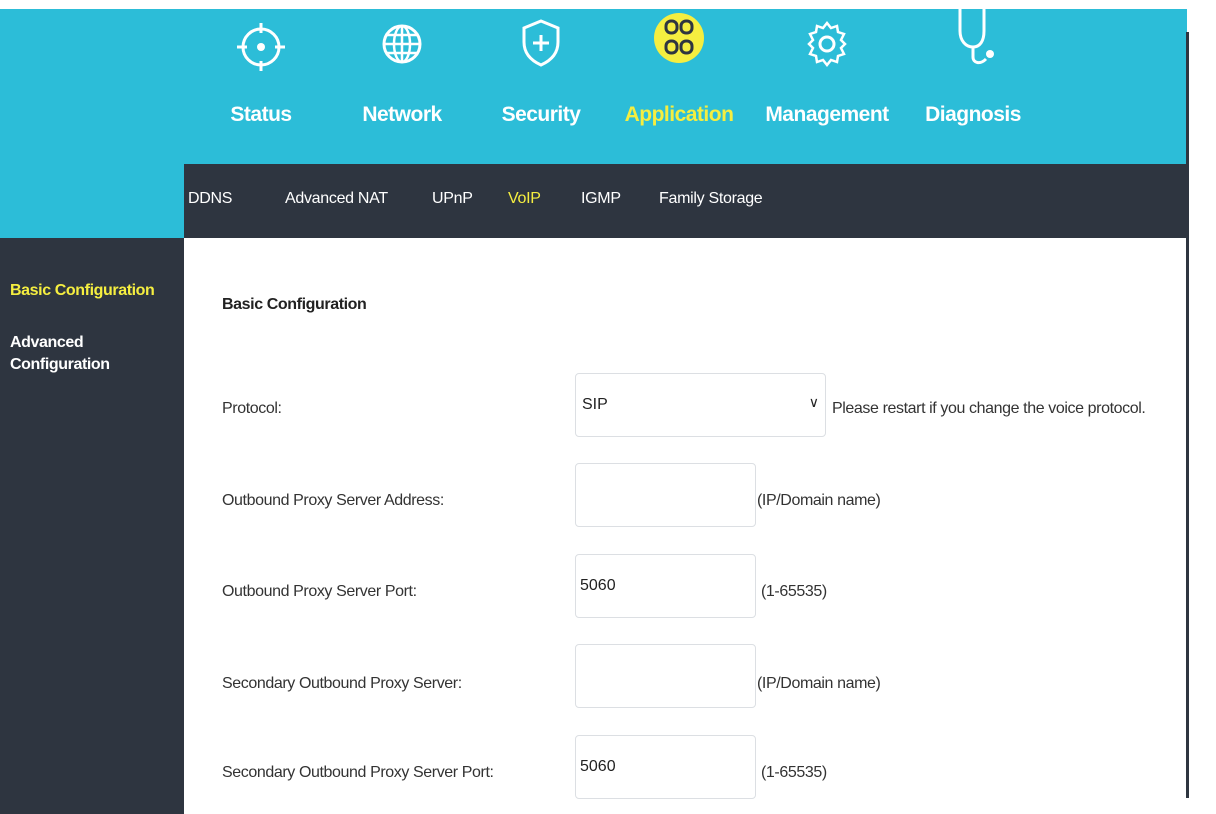  I want to click on nav-management: Management, so click(827, 86).